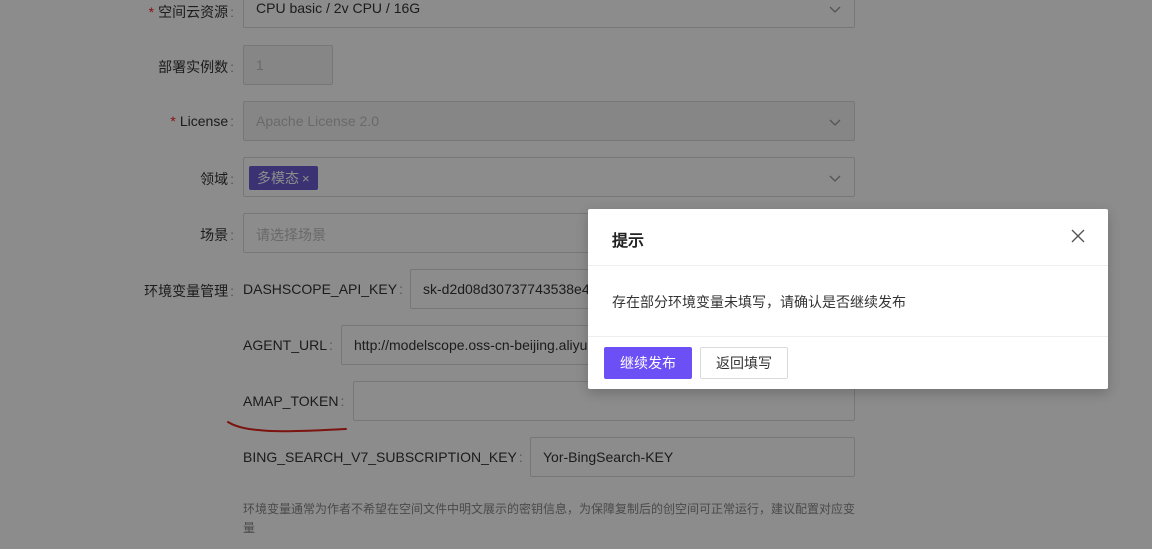  I want to click on back-to-edit-button: 返回填写, so click(744, 363).